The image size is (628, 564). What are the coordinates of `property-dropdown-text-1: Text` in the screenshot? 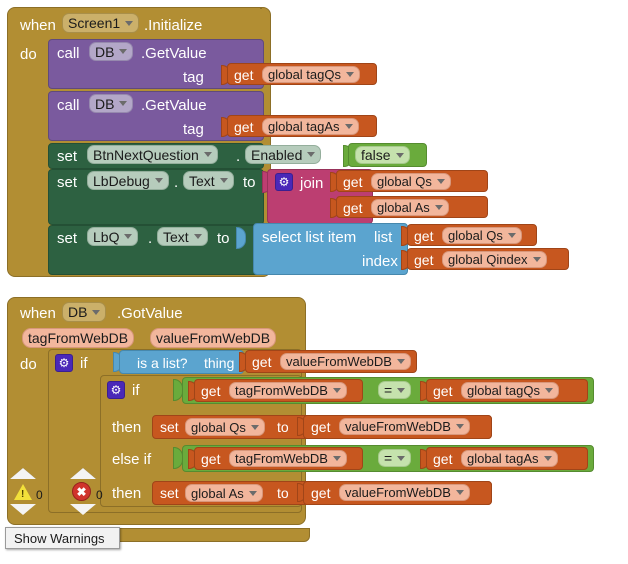 It's located at (208, 180).